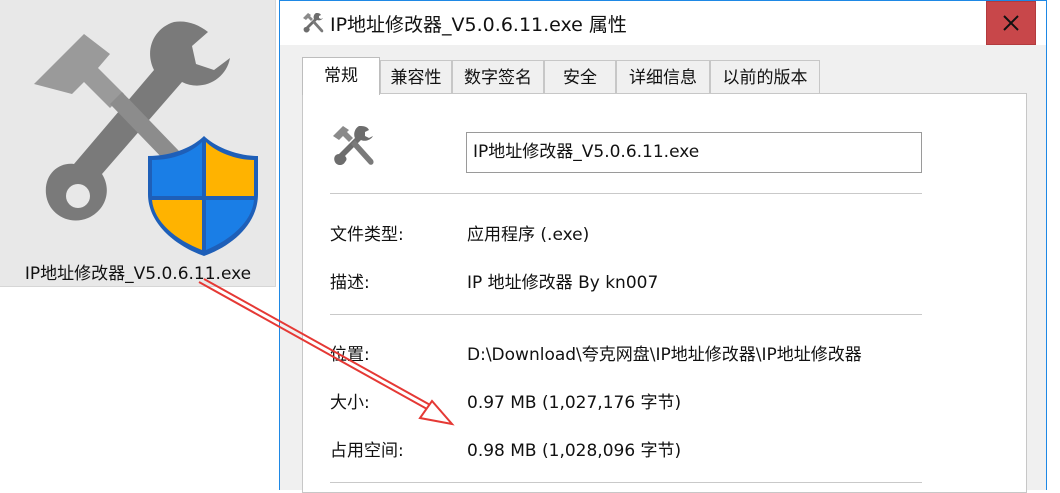 The image size is (1060, 493). Describe the element at coordinates (574, 451) in the screenshot. I see `size-on-disk-value: 0.98 MB (1,028,096 字节)` at that location.